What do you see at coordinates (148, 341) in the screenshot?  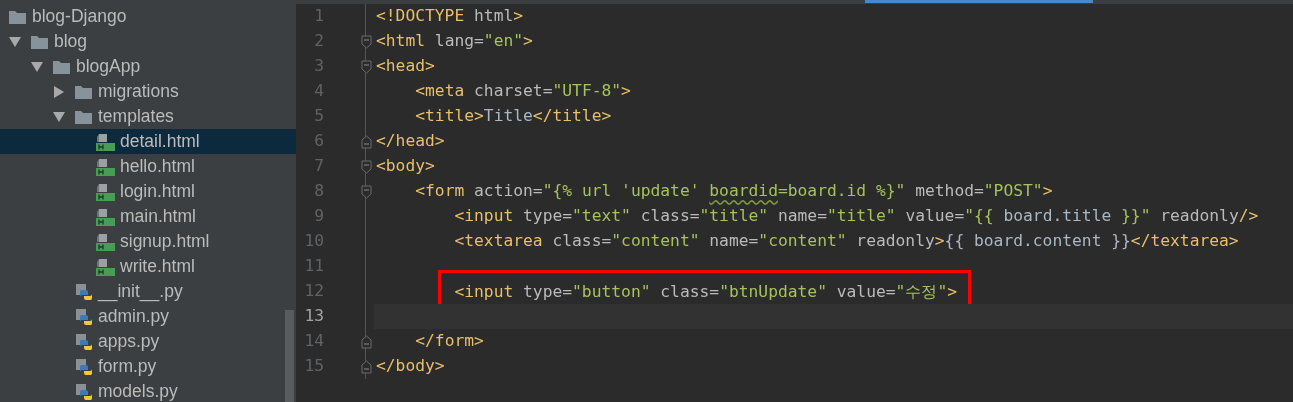 I see `tree-row: apps.py` at bounding box center [148, 341].